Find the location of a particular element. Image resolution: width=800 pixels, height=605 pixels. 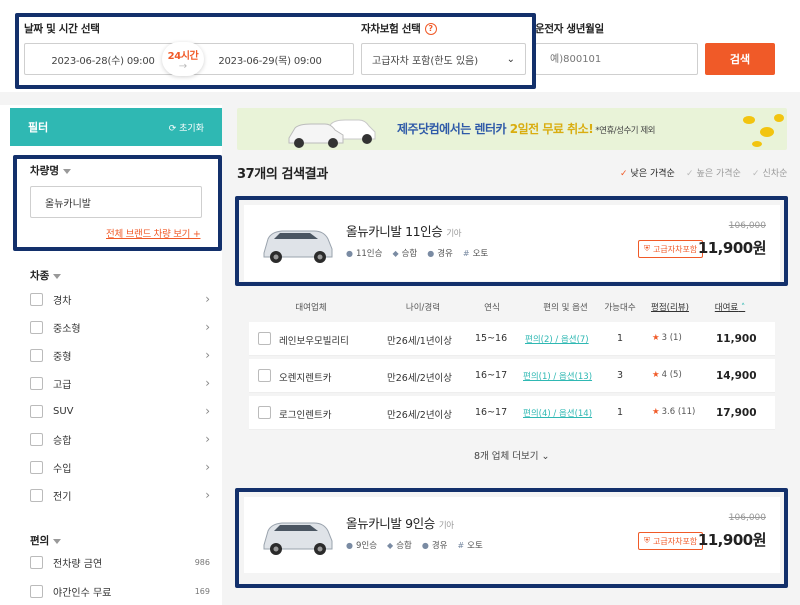

options-link: 편의(1) / 옵션(13) is located at coordinates (557, 376).